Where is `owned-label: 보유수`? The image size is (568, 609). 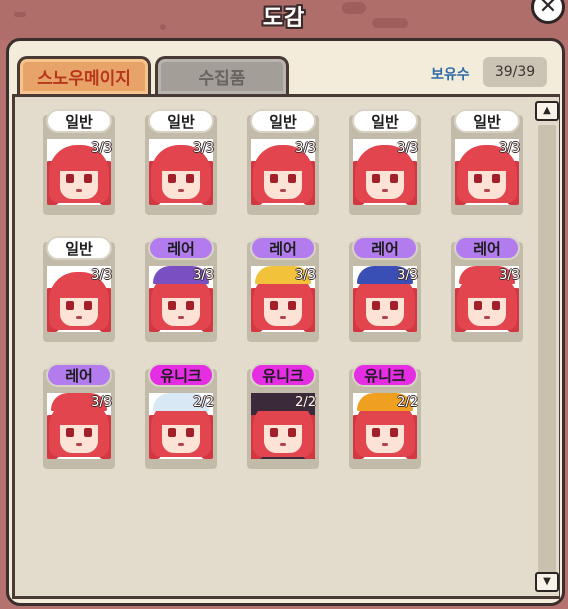
owned-label: 보유수 is located at coordinates (450, 75).